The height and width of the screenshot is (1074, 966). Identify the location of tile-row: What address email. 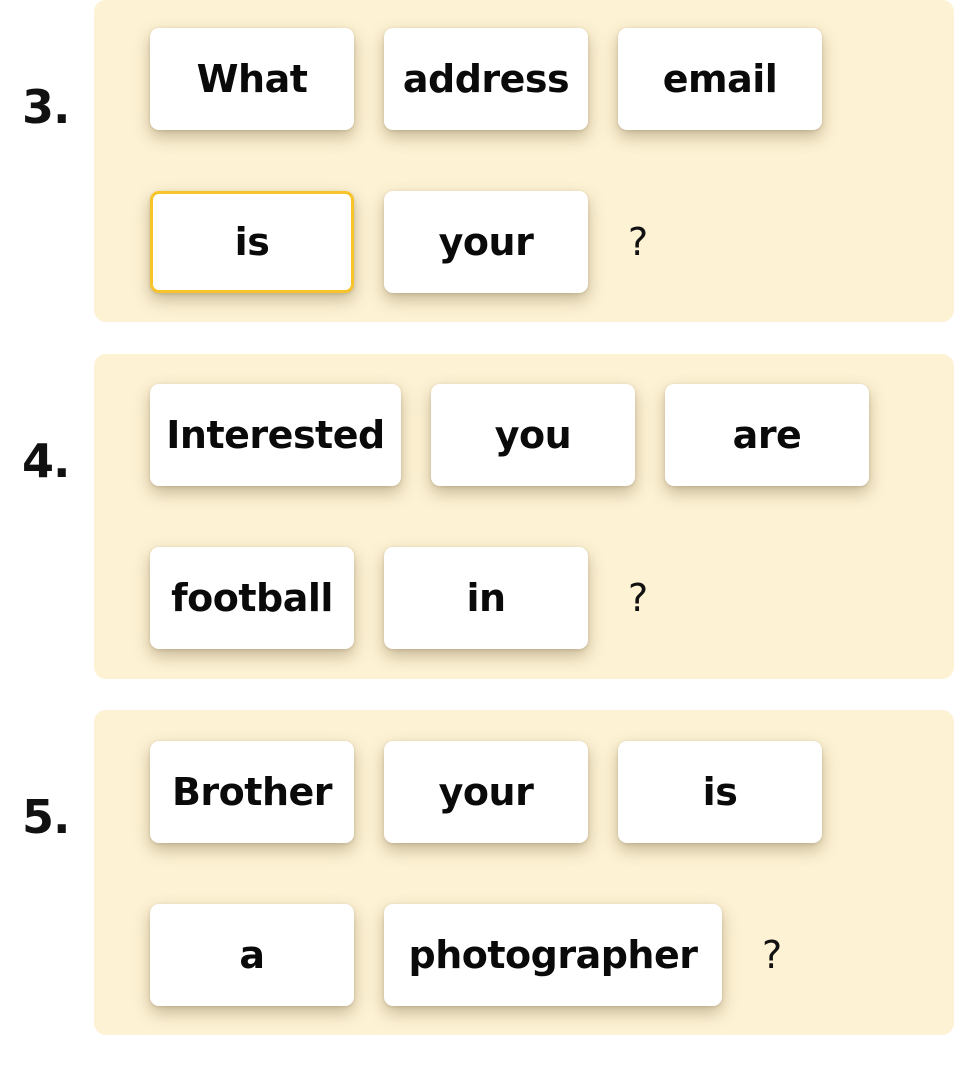
(552, 79).